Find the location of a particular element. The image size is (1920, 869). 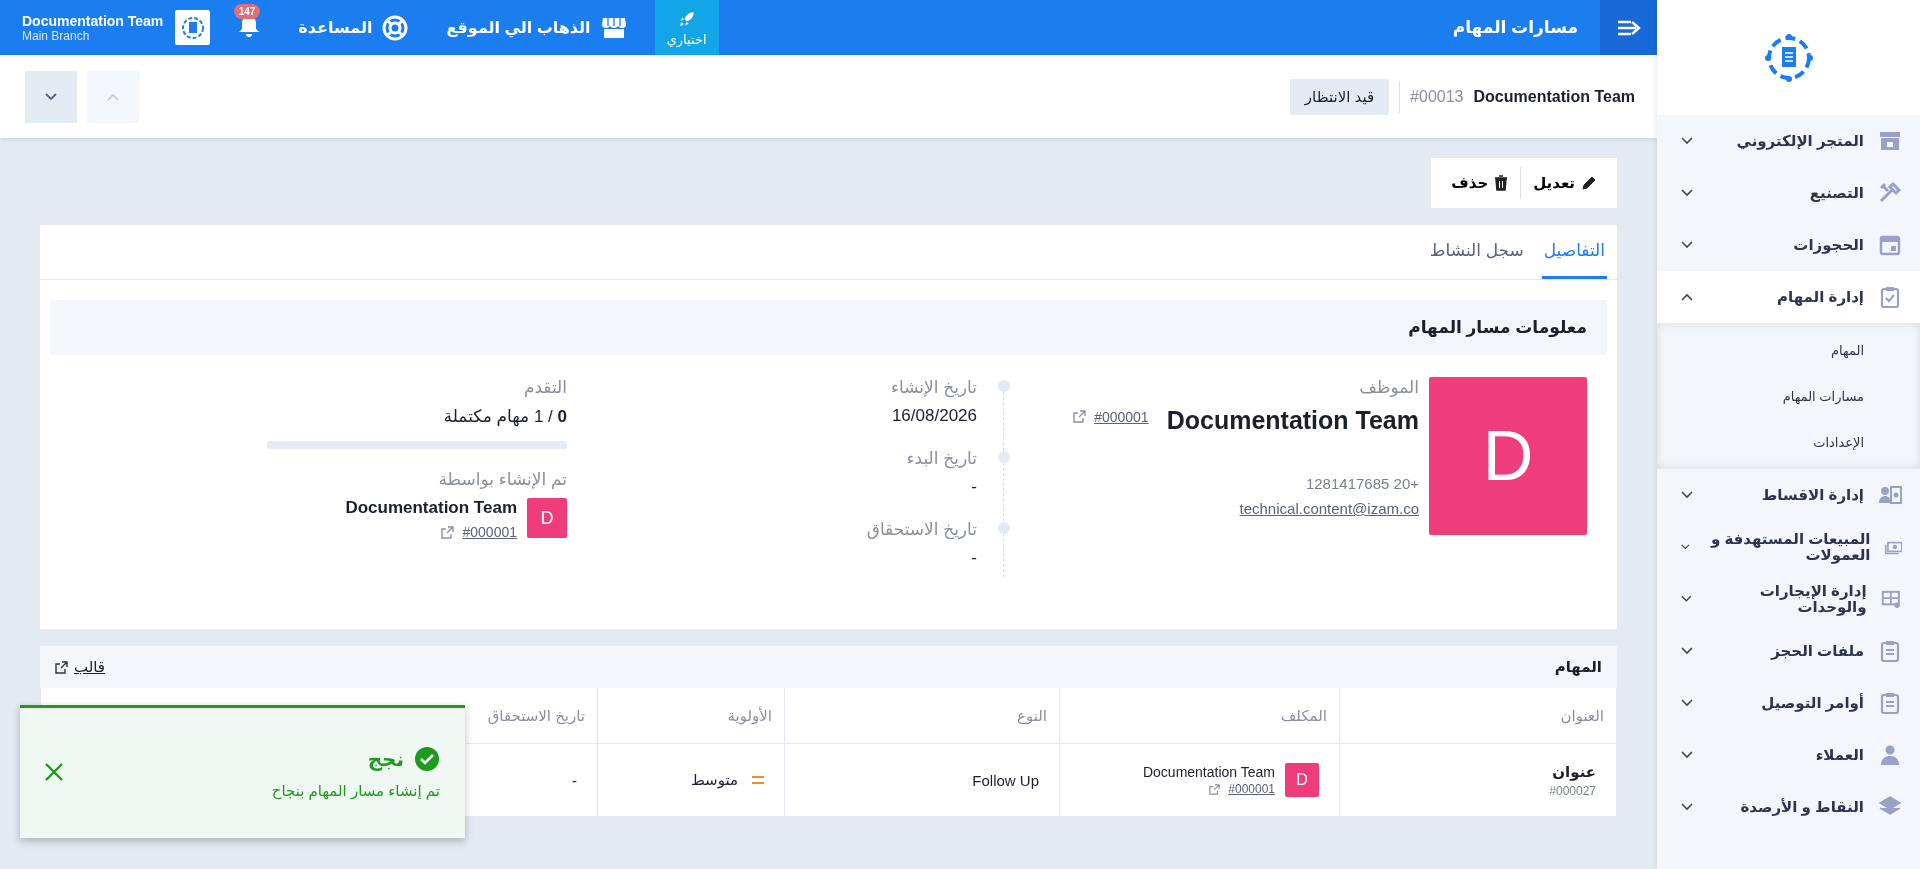

creator-avatar: D is located at coordinates (547, 518).